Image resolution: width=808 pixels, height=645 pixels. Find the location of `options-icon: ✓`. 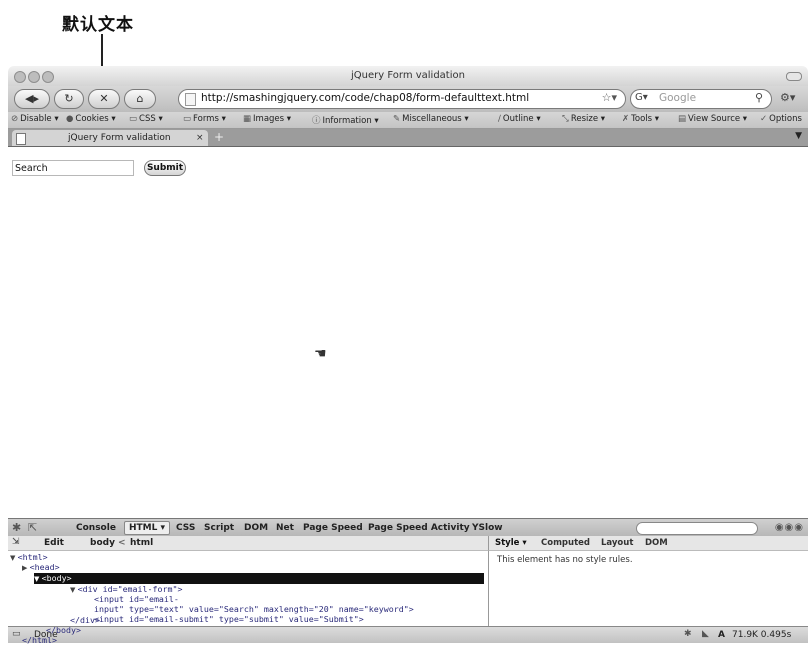

options-icon: ✓ is located at coordinates (764, 119).